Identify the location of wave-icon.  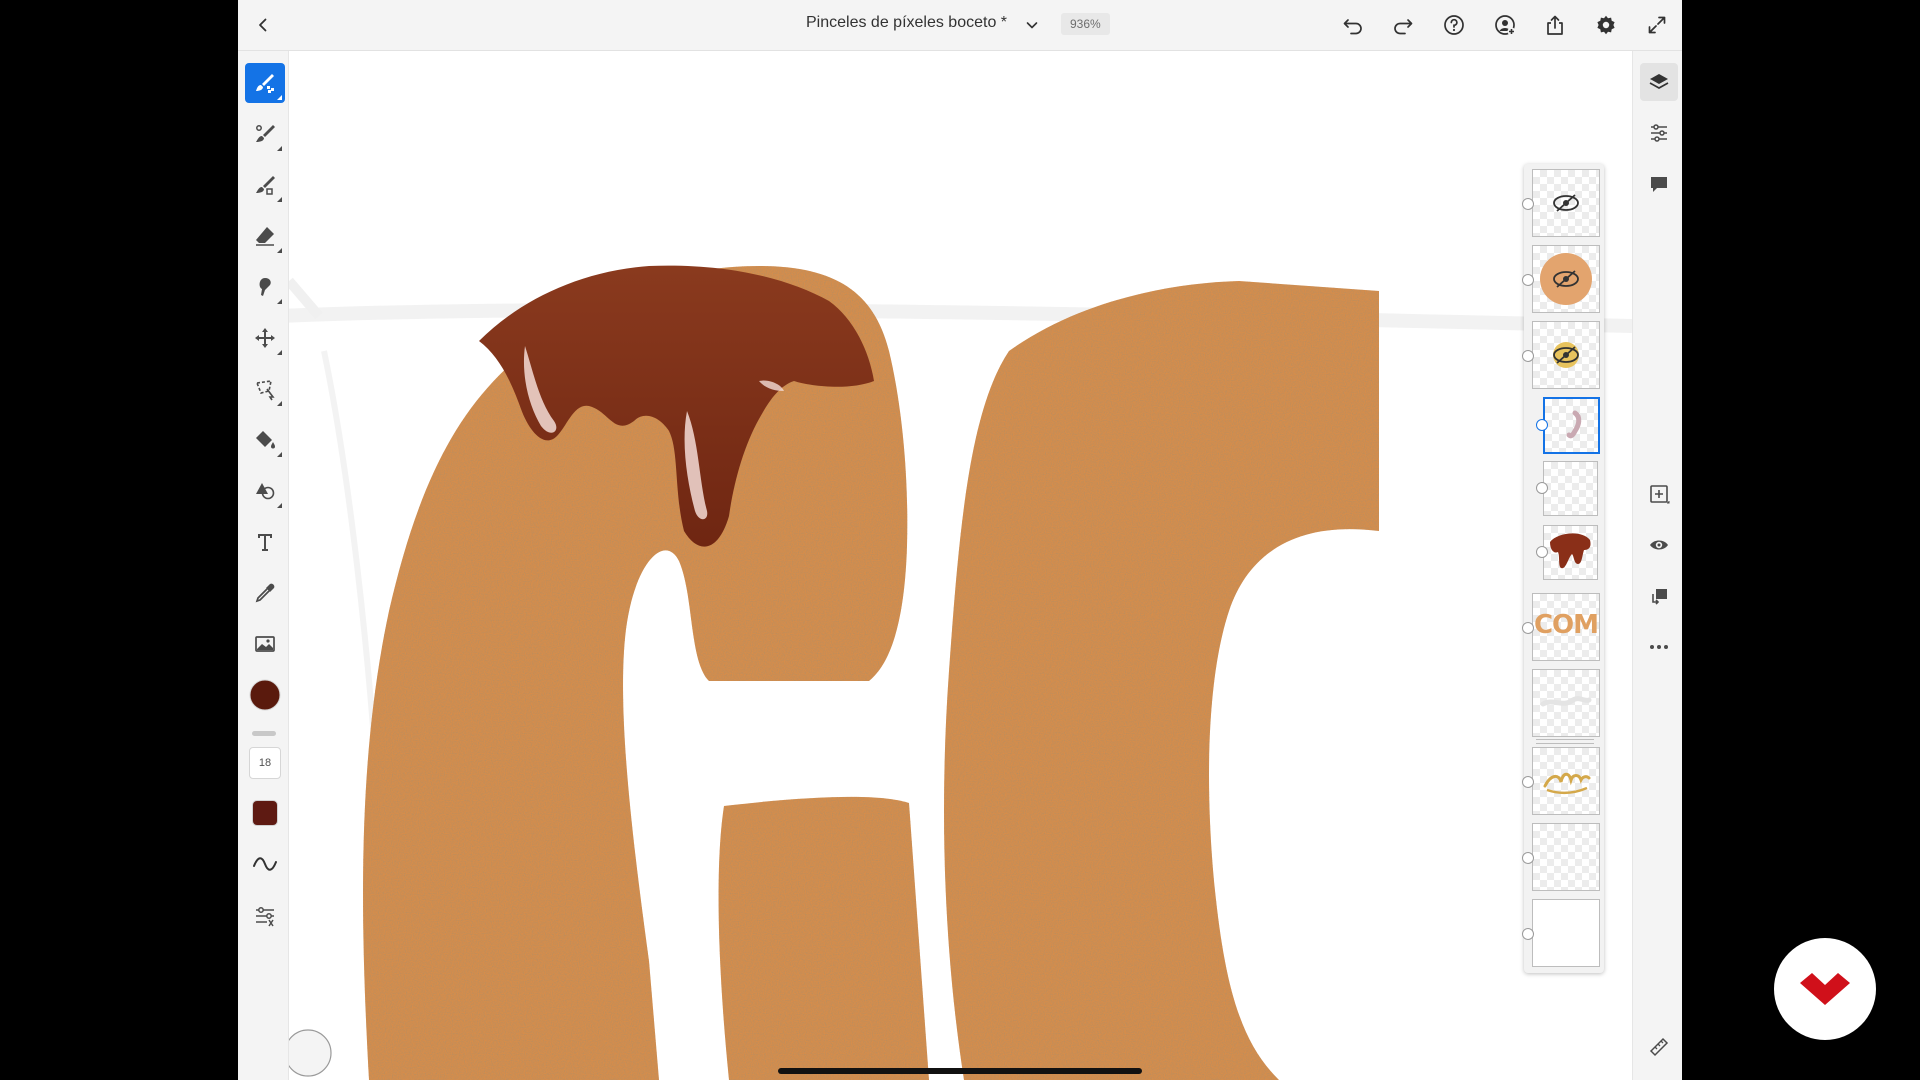
(265, 864).